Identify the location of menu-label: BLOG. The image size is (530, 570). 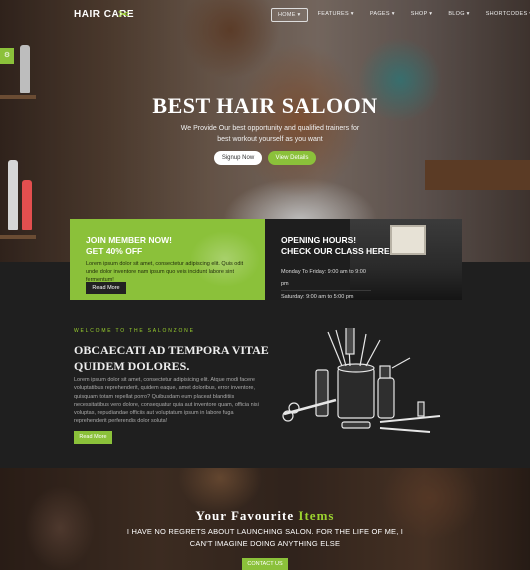
(456, 14).